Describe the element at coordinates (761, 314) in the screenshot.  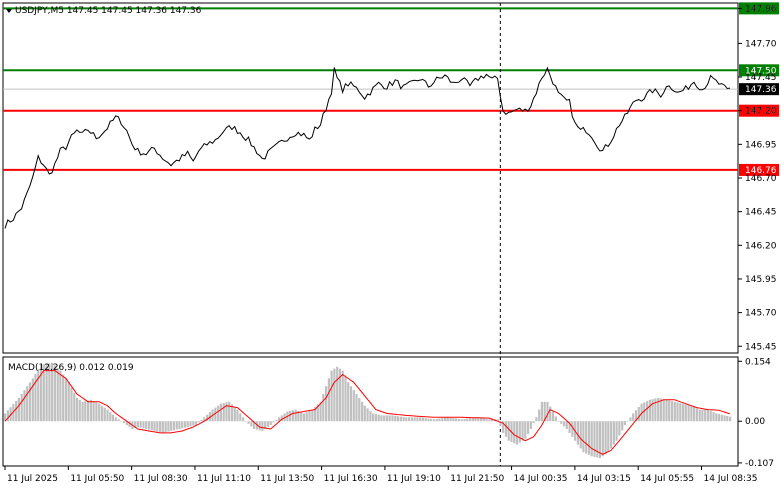
I see `price-tick-label: 145.70` at that location.